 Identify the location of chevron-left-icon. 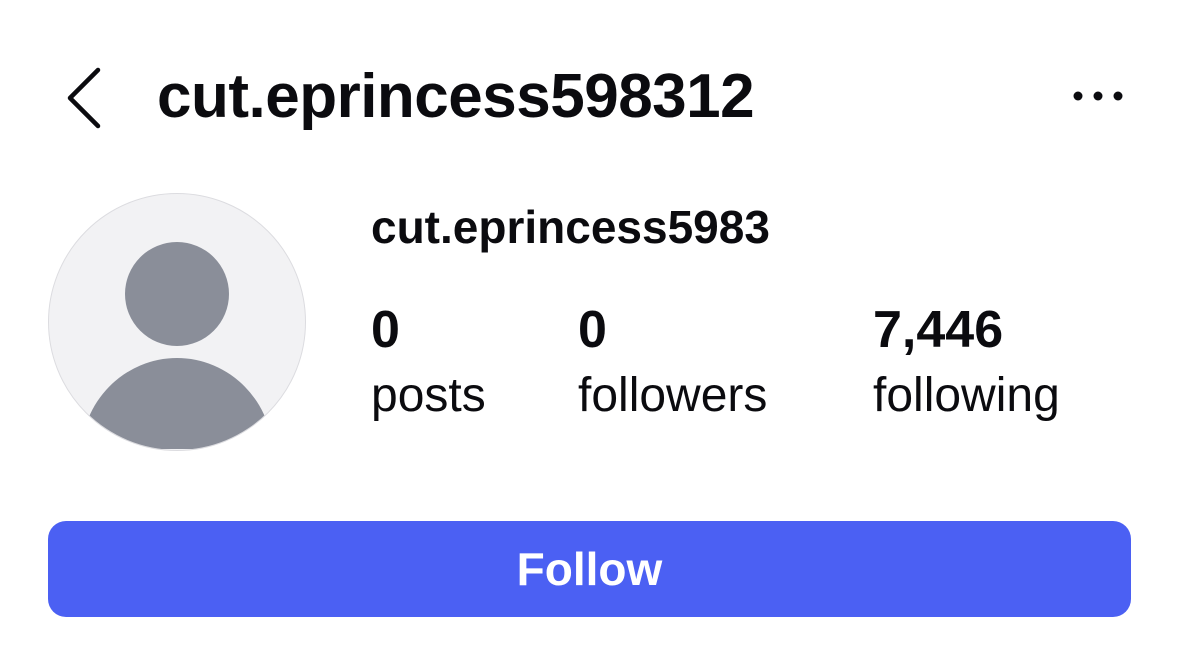
(84, 98).